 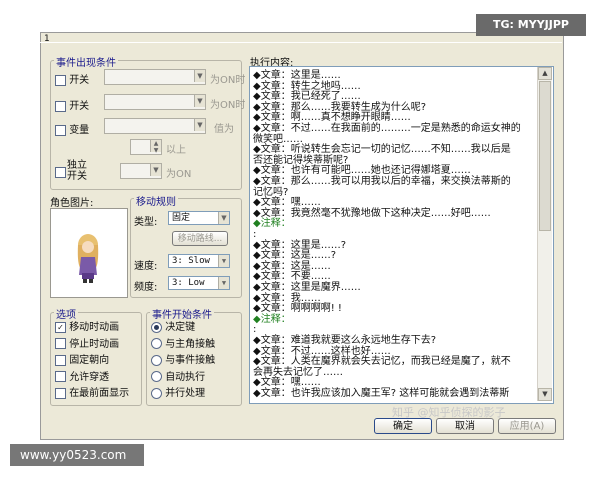 I want to click on contents-scrollbar: ▲ ▼, so click(x=544, y=234).